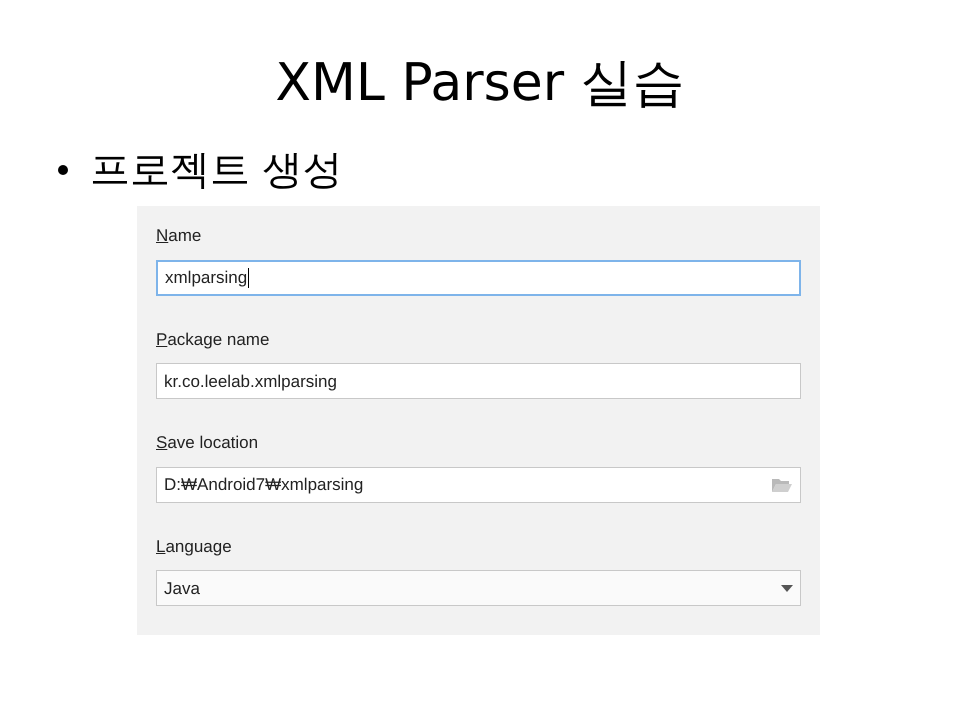  Describe the element at coordinates (478, 381) in the screenshot. I see `input-field: kr.co.leelab.xmlparsing` at that location.